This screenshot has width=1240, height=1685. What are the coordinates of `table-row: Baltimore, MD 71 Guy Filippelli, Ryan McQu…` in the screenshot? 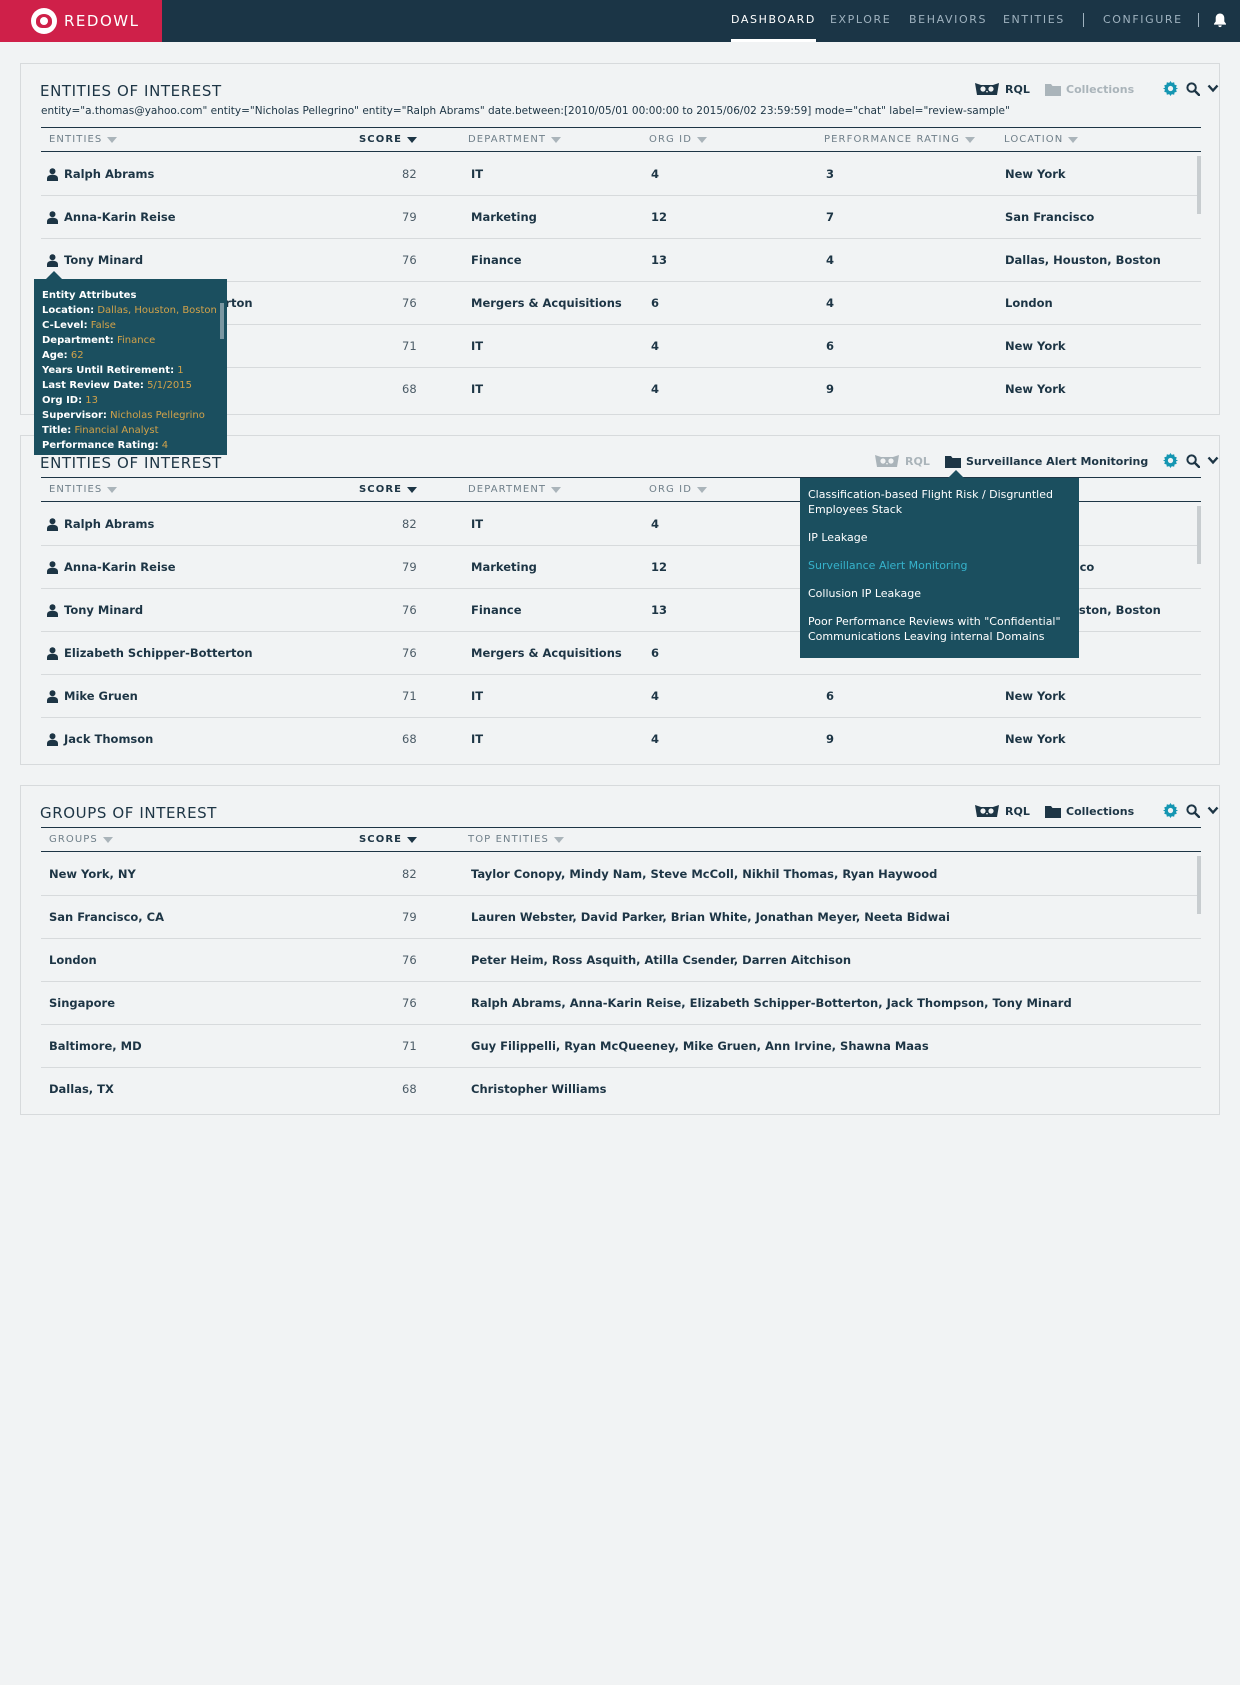 It's located at (621, 1046).